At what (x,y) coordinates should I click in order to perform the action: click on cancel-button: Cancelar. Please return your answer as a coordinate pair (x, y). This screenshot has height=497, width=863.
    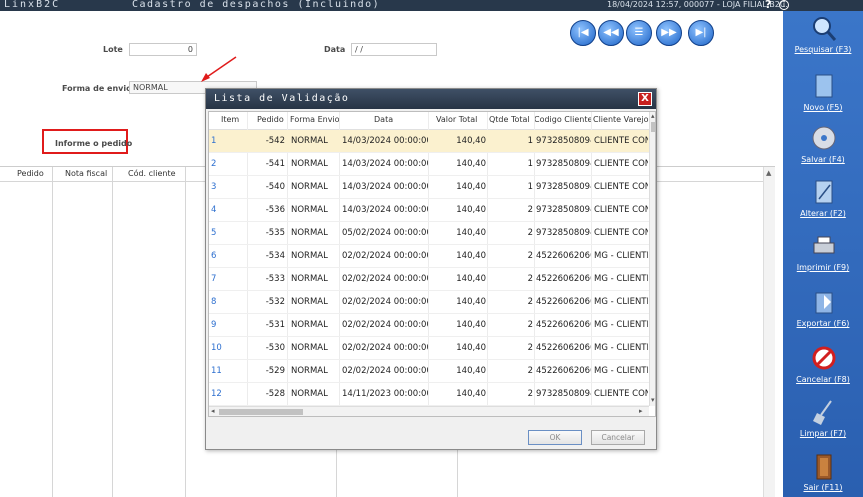
    Looking at the image, I should click on (618, 437).